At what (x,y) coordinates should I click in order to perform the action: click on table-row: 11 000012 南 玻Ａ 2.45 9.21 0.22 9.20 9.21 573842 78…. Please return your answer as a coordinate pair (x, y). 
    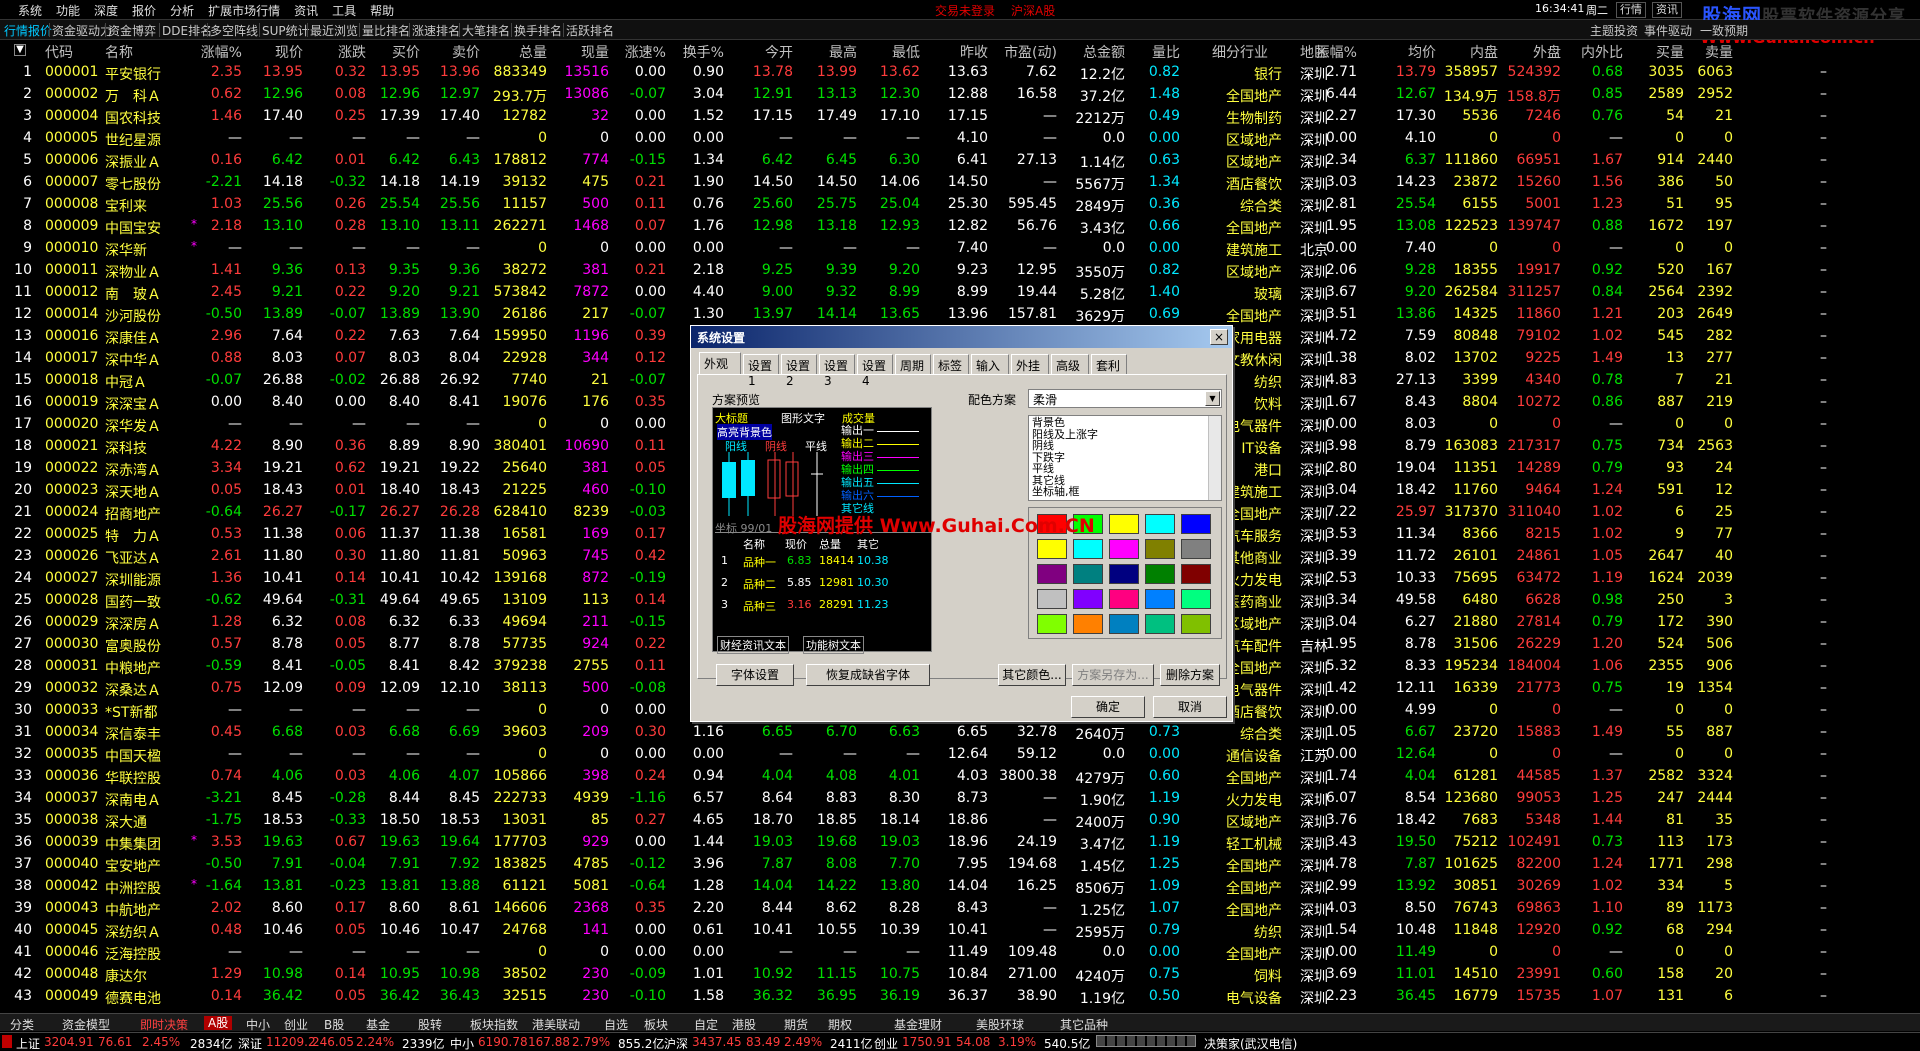
    Looking at the image, I should click on (960, 293).